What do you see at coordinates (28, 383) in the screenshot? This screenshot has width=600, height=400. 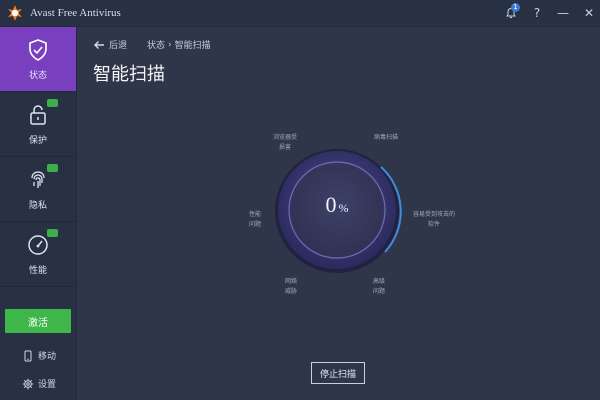 I see `gear-icon` at bounding box center [28, 383].